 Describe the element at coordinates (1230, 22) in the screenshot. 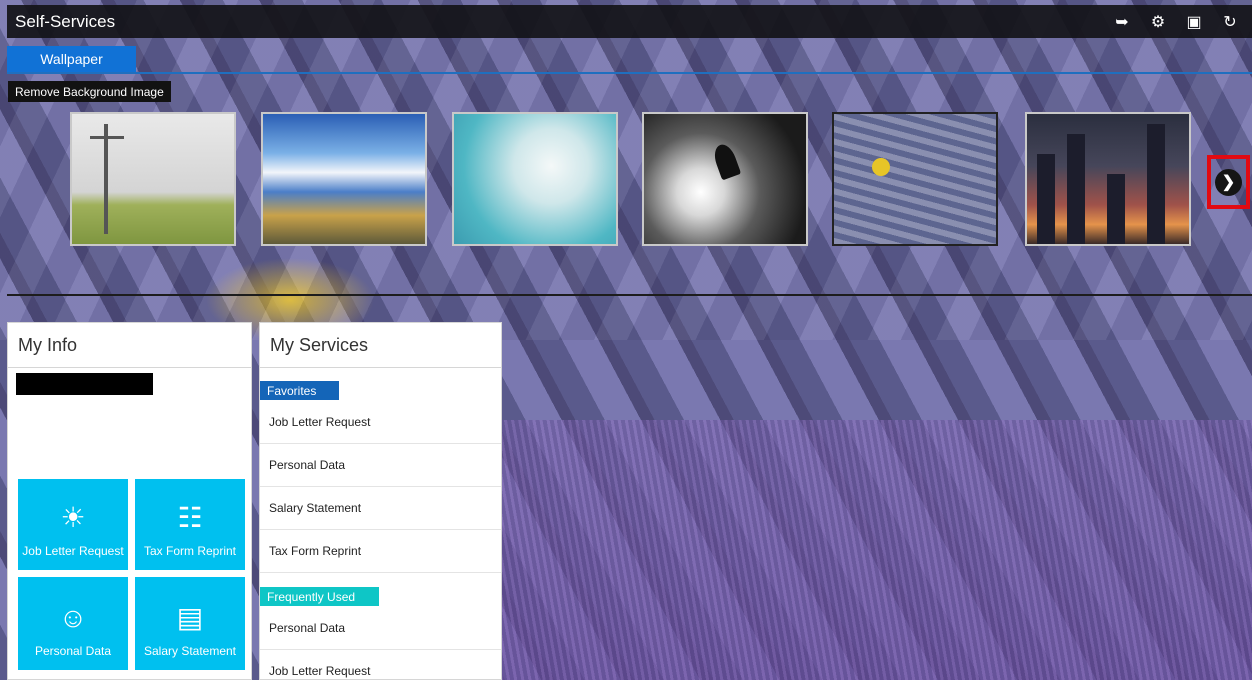

I see `refresh-icon: ↻` at that location.